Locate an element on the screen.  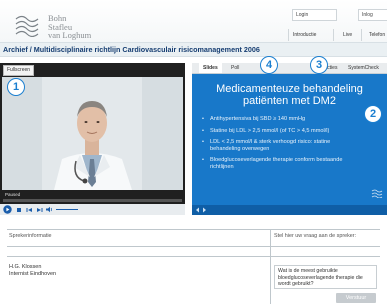
slide-nav-arrows-icon is located at coordinates (201, 210).